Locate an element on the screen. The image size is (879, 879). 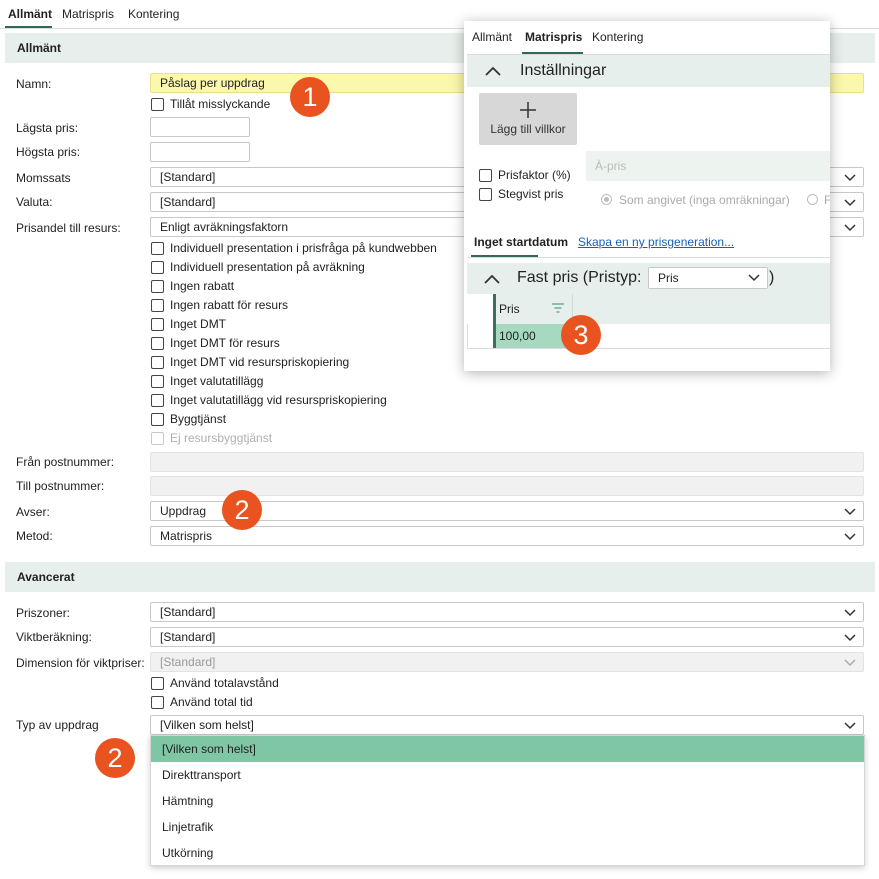
dropdown-option: Hämtning is located at coordinates (507, 801).